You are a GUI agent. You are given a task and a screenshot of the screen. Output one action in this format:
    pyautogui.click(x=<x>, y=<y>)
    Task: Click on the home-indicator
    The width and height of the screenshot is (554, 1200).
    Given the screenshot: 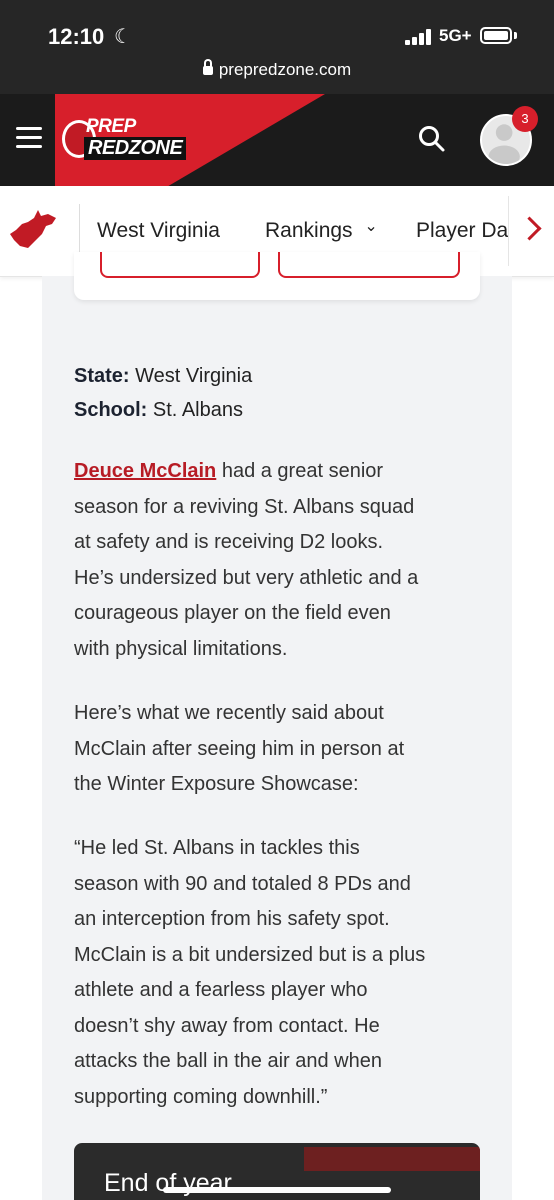 What is the action you would take?
    pyautogui.click(x=277, y=1190)
    